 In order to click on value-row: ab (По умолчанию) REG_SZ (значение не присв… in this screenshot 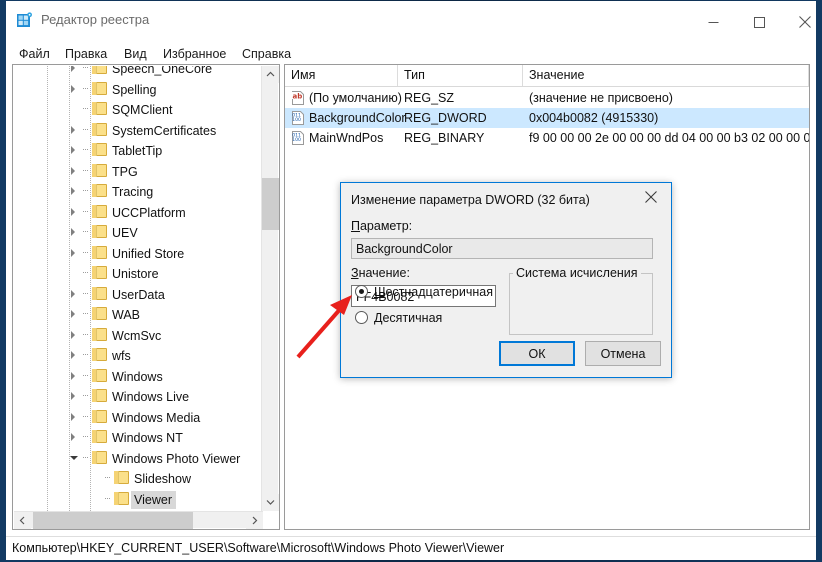, I will do `click(547, 98)`.